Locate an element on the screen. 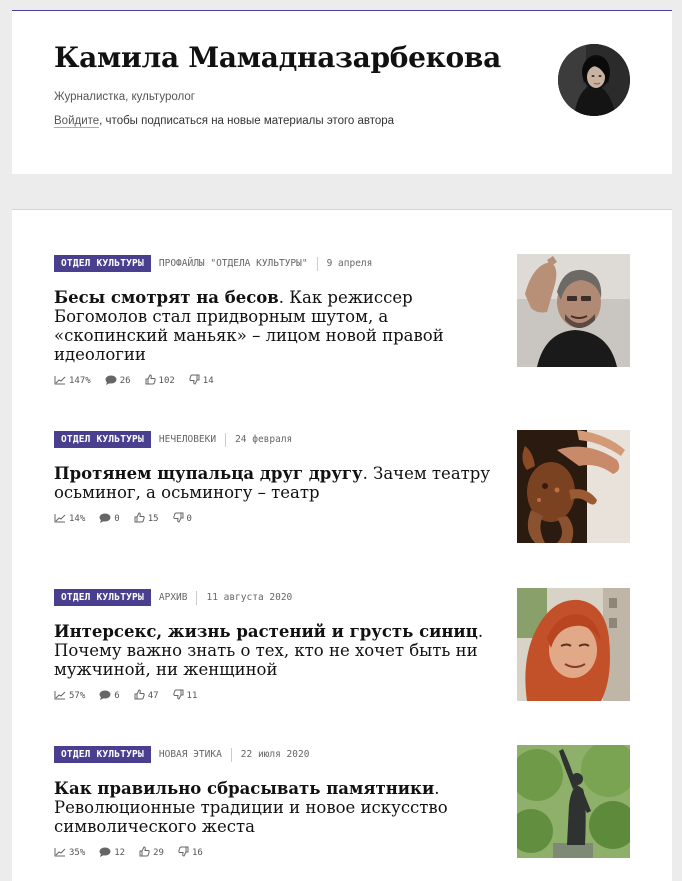 This screenshot has height=881, width=682. headline-bold: Бесы смотрят на бесов is located at coordinates (166, 297).